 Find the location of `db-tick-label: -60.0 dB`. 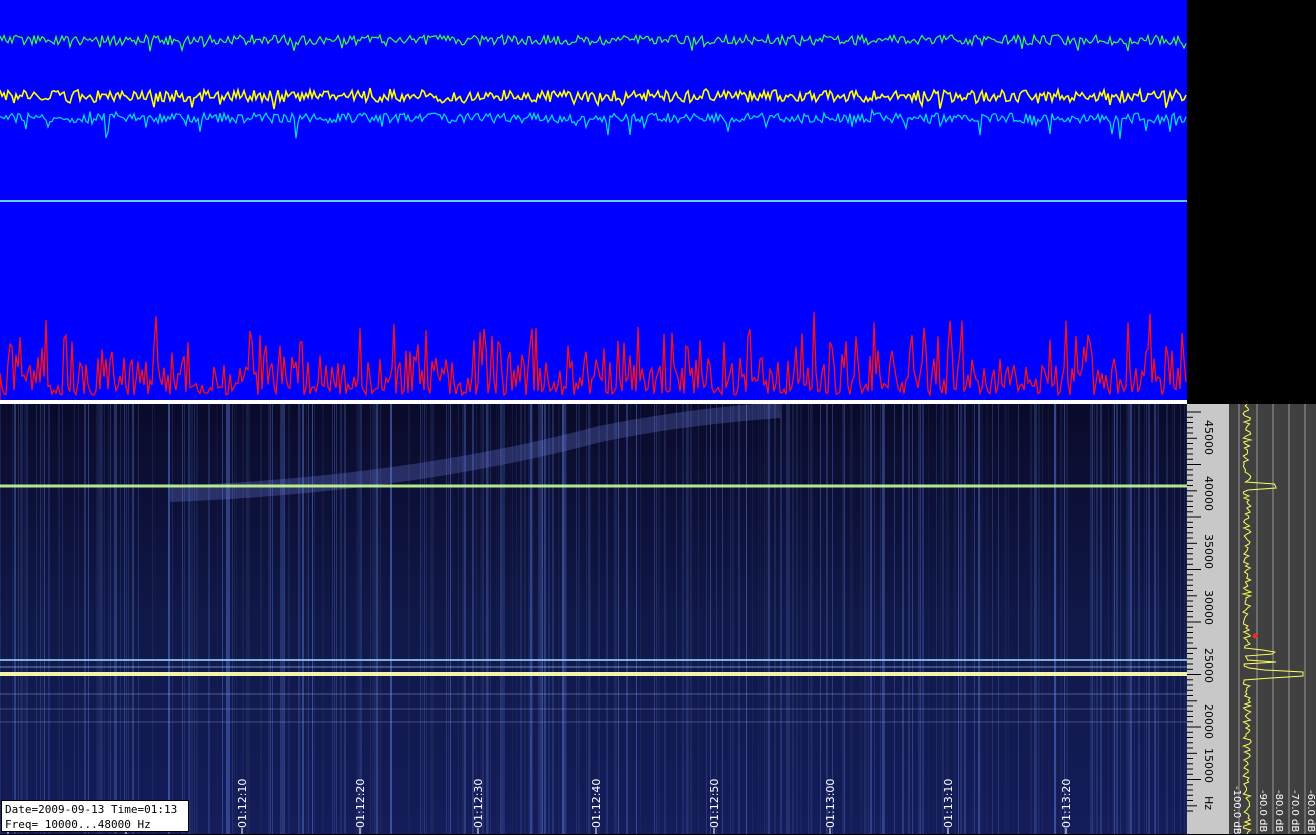

db-tick-label: -60.0 dB is located at coordinates (1310, 811).